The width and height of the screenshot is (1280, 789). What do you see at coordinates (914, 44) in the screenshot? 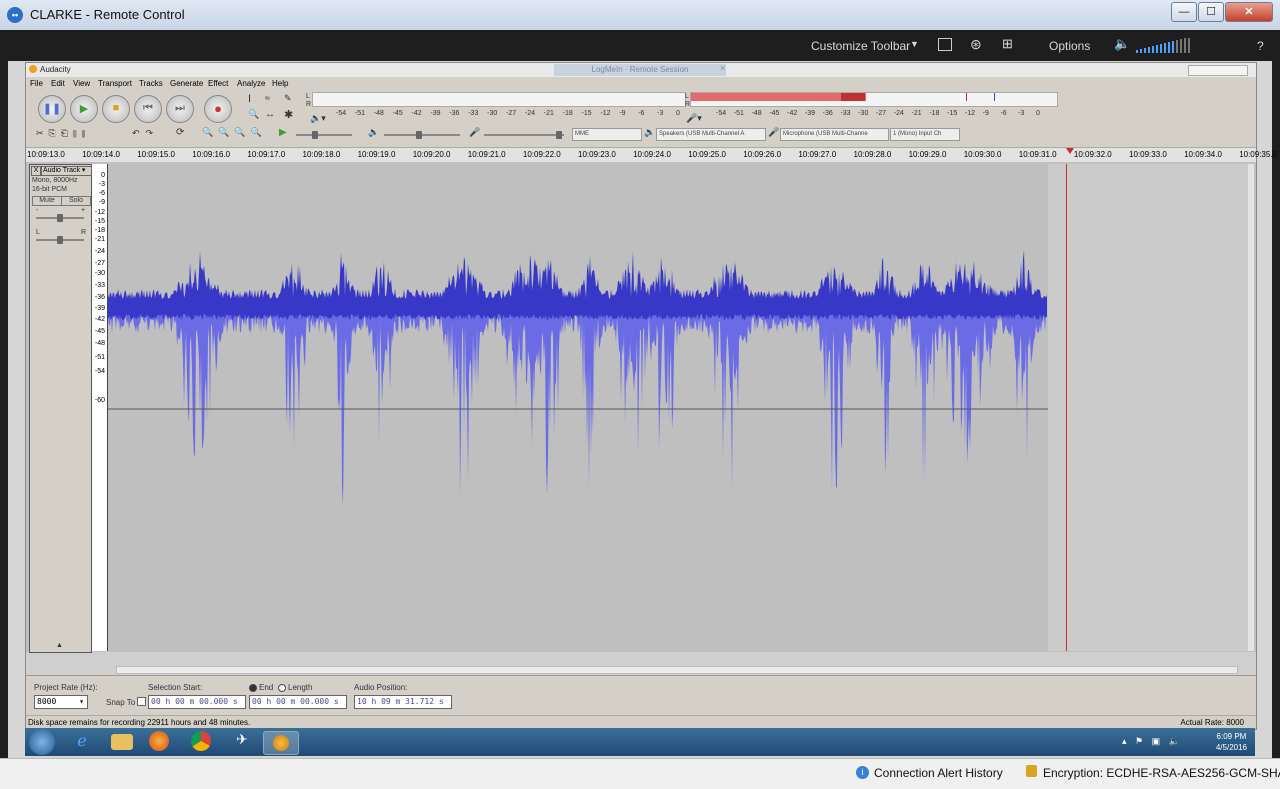
I see `chevron-down-icon: ▼` at bounding box center [914, 44].